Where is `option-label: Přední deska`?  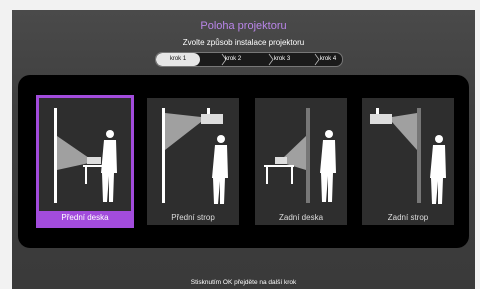 option-label: Přední deska is located at coordinates (85, 218).